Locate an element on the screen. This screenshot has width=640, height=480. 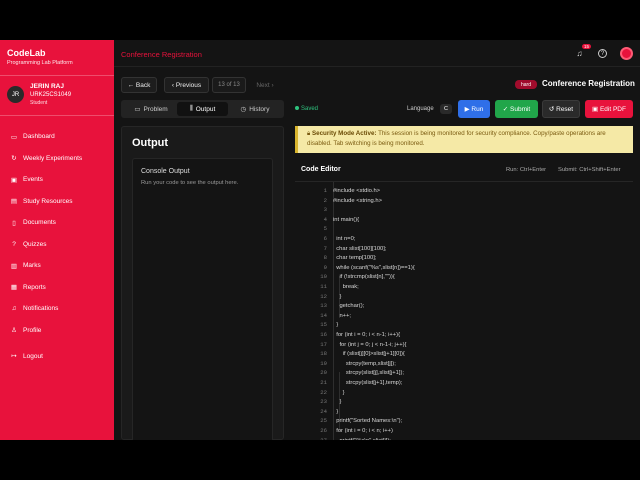
chart-icon: ▥ is located at coordinates (14, 266).